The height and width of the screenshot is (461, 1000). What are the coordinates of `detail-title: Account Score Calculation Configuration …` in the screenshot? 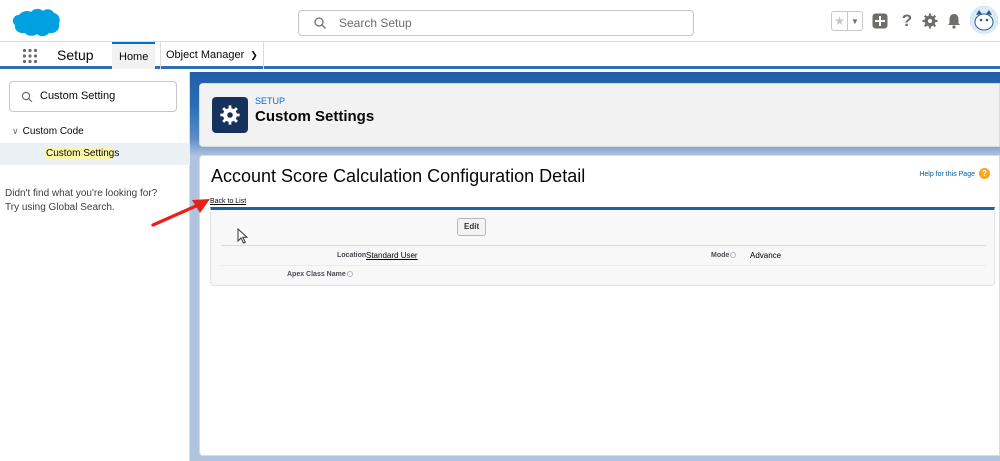 It's located at (398, 176).